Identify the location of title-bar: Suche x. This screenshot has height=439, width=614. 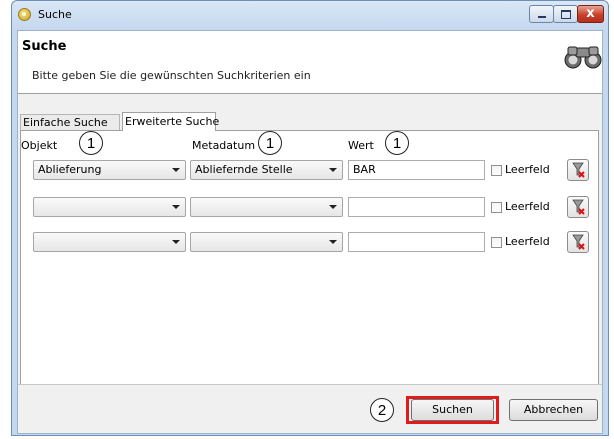
(310, 15).